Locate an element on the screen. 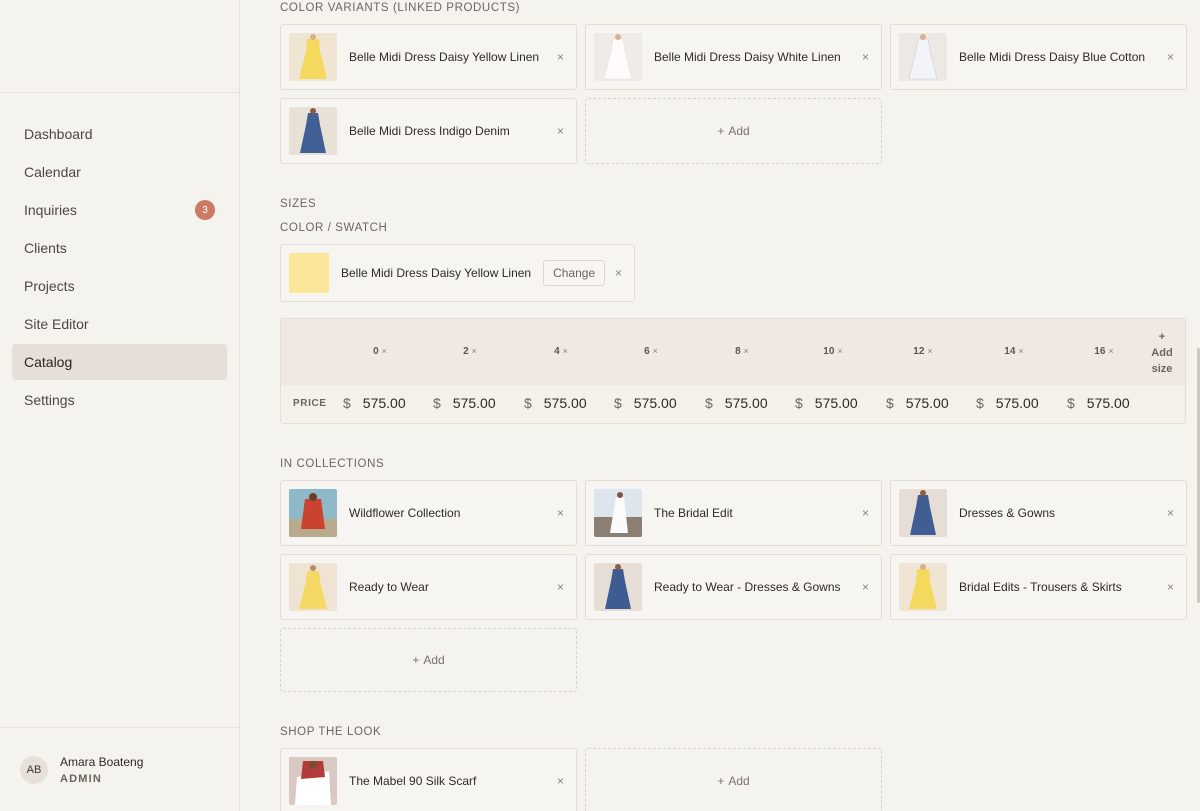  variant-name: Belle Midi Dress Indigo Denim is located at coordinates (429, 131).